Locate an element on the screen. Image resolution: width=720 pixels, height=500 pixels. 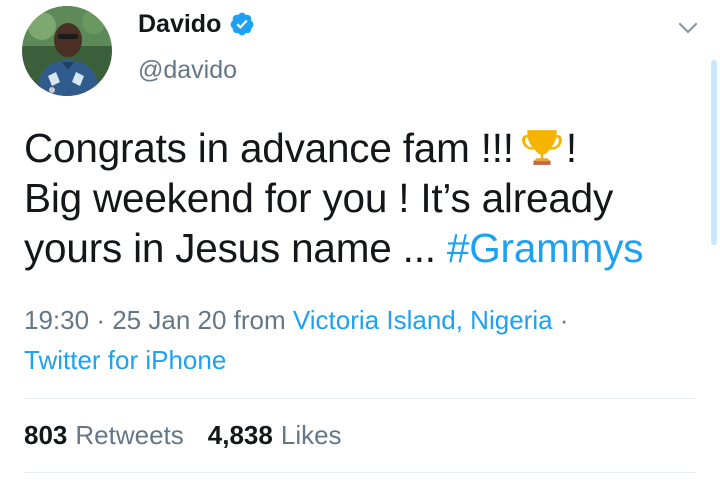
tweet-text-line-2: Big weekend for you ! It’s already is located at coordinates (319, 198).